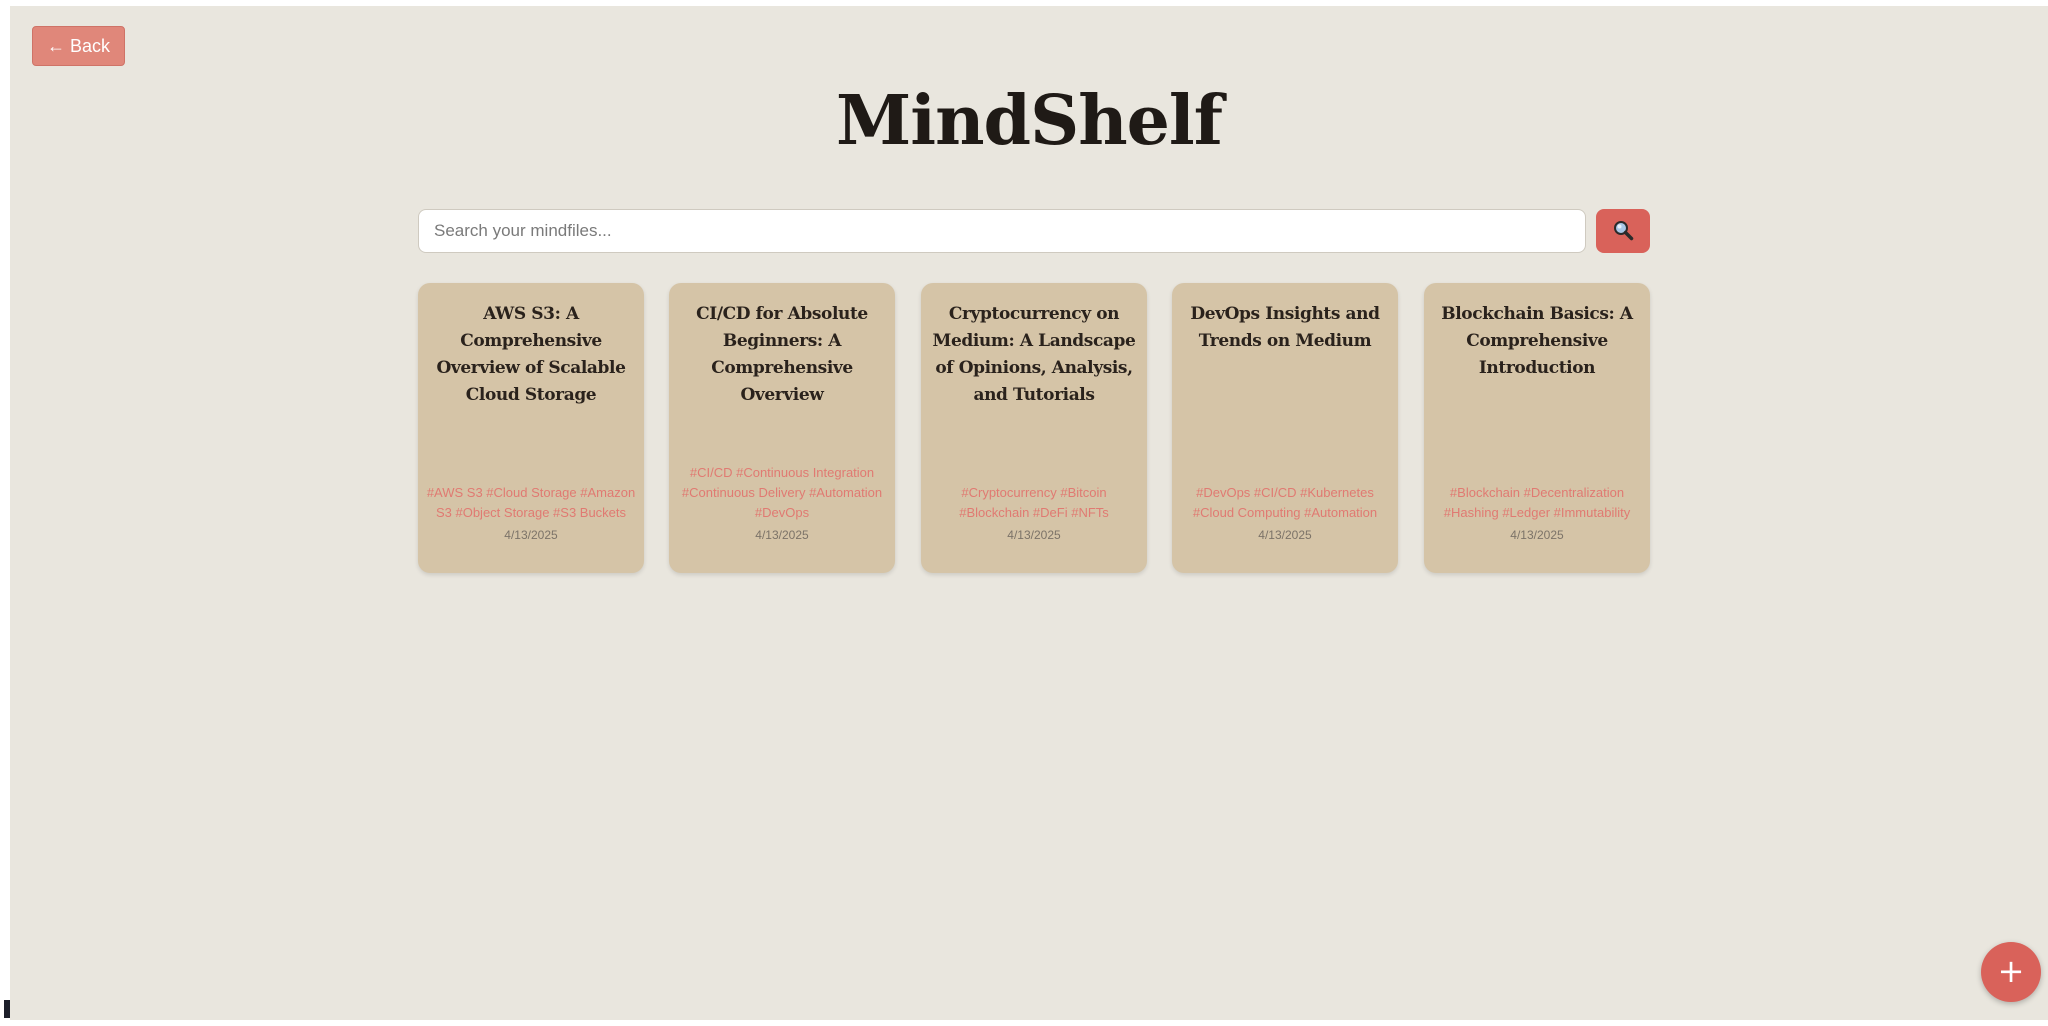 The image size is (2048, 1026). What do you see at coordinates (1029, 121) in the screenshot?
I see `app-title: MindShelf` at bounding box center [1029, 121].